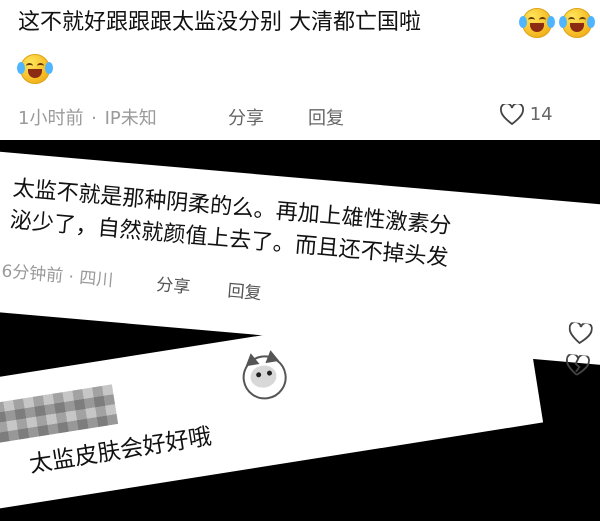 The width and height of the screenshot is (600, 521). What do you see at coordinates (32, 274) in the screenshot?
I see `timestamp: 6分钟前` at bounding box center [32, 274].